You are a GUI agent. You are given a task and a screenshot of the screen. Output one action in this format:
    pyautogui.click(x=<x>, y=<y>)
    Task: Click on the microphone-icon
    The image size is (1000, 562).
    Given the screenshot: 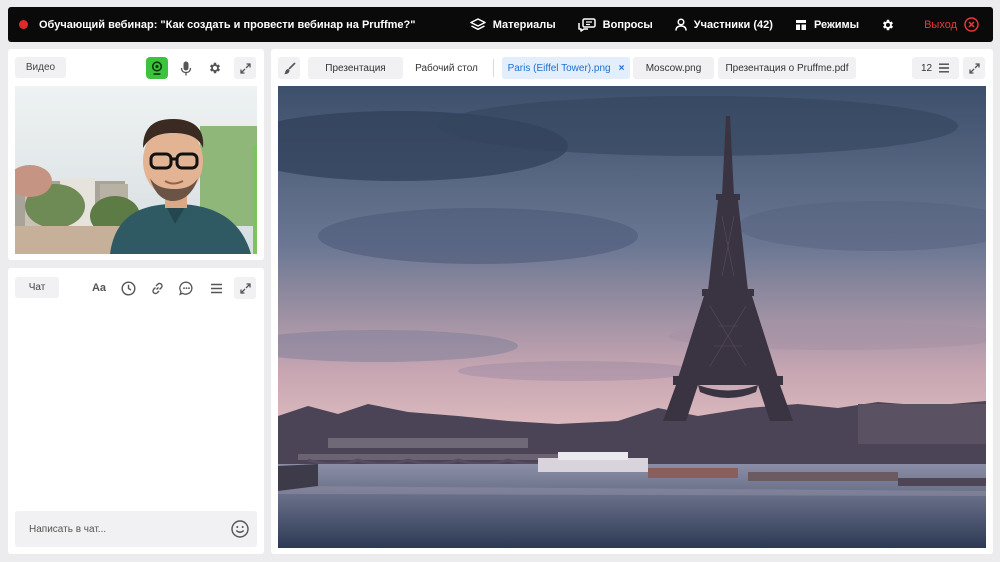 What is the action you would take?
    pyautogui.click(x=186, y=68)
    